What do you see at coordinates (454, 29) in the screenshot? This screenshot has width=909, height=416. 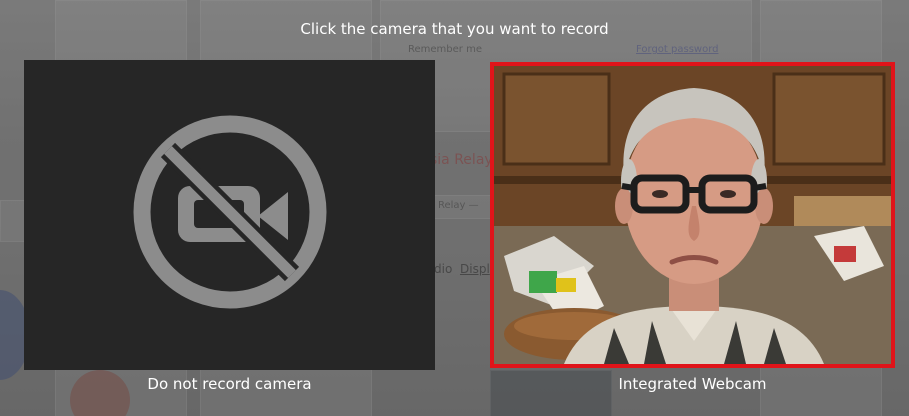 I see `dialog-prompt: Click the camera that you want to record` at bounding box center [454, 29].